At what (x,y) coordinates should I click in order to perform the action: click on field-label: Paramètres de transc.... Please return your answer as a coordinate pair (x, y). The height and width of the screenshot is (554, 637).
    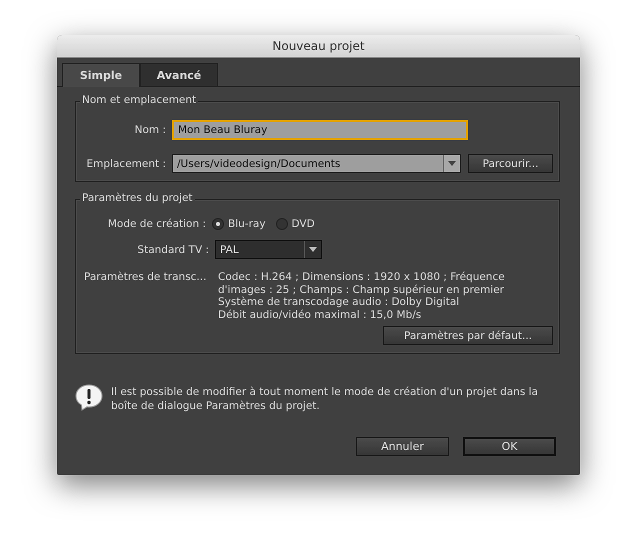
    Looking at the image, I should click on (145, 277).